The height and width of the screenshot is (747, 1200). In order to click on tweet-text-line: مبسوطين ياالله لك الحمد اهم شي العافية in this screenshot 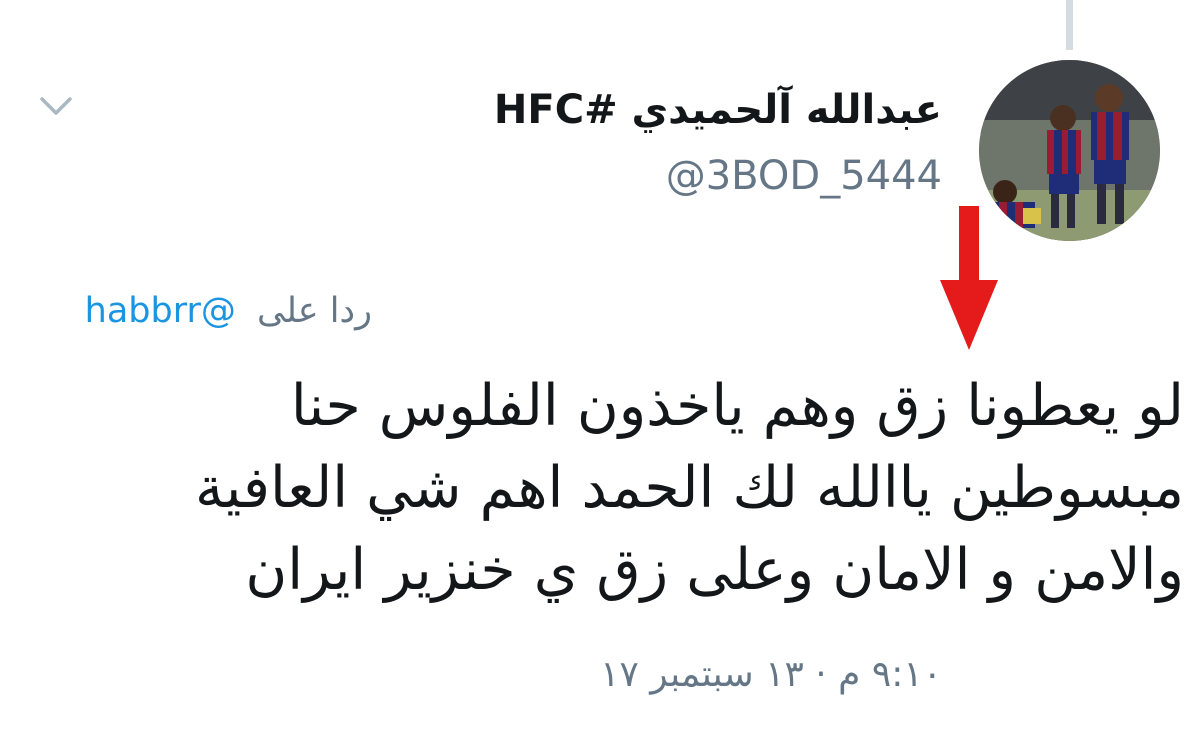, I will do `click(689, 488)`.